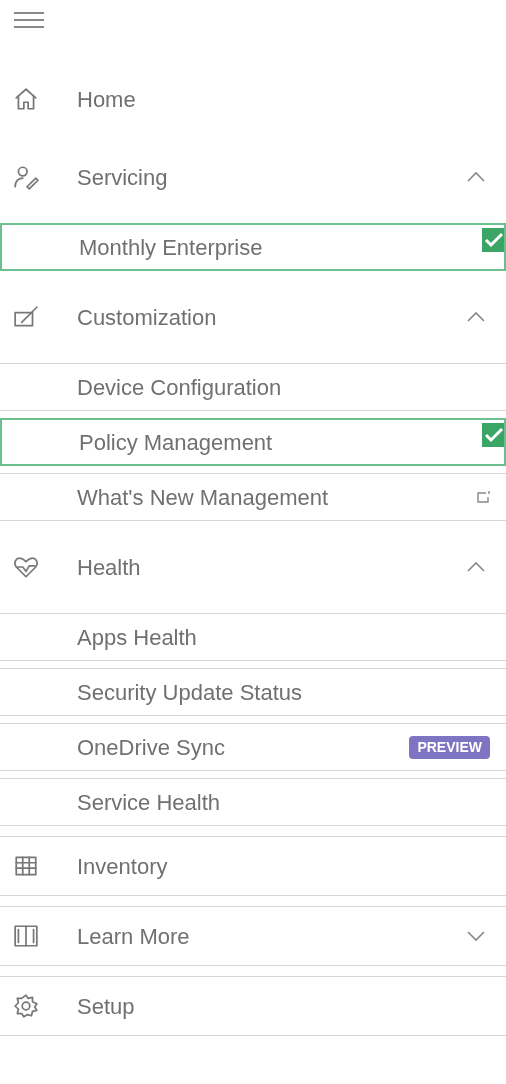  What do you see at coordinates (253, 747) in the screenshot?
I see `nav-sub-item: OneDrive Sync PREVIEW` at bounding box center [253, 747].